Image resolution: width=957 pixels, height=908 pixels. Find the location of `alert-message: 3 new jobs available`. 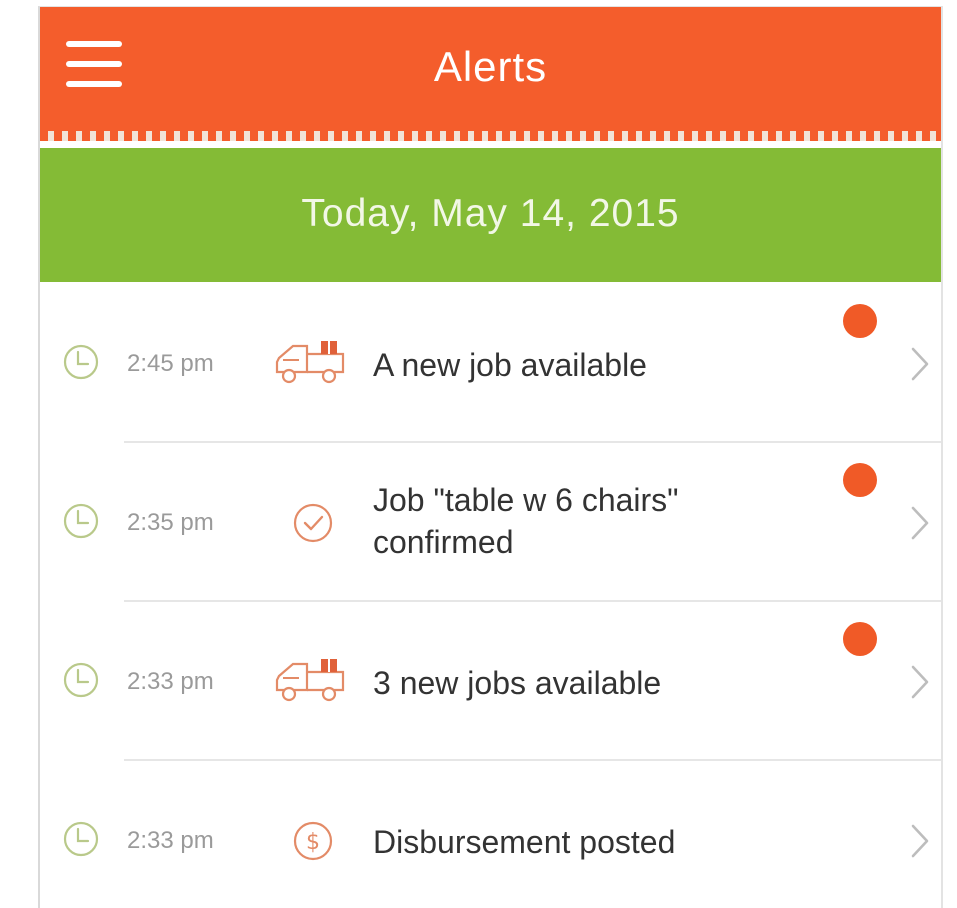

alert-message: 3 new jobs available is located at coordinates (517, 683).